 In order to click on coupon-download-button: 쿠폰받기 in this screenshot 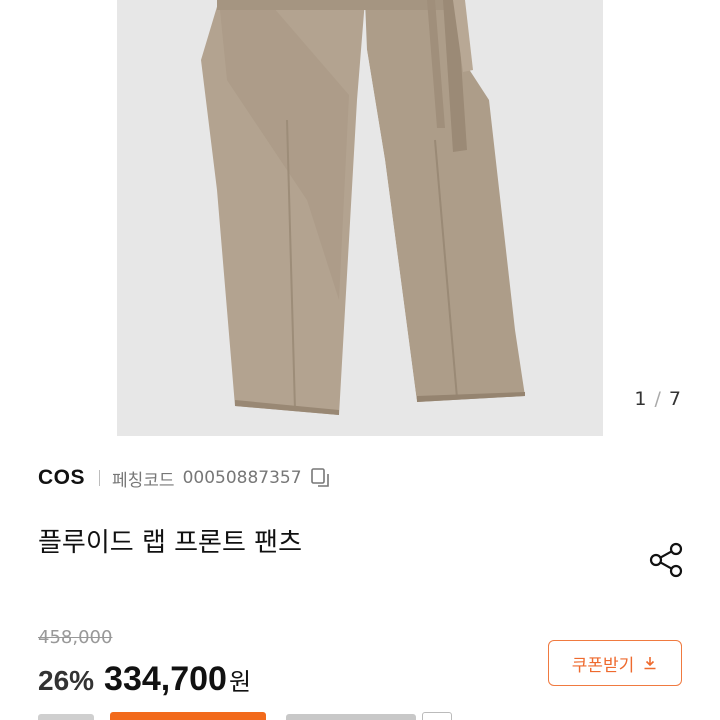, I will do `click(615, 663)`.